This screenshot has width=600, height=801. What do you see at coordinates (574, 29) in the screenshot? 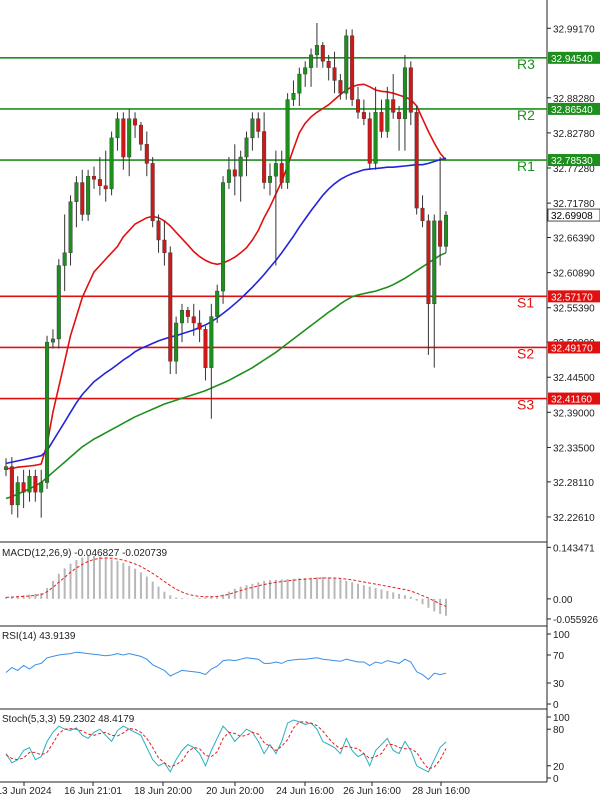
I see `price-tick-label: 32.99170` at bounding box center [574, 29].